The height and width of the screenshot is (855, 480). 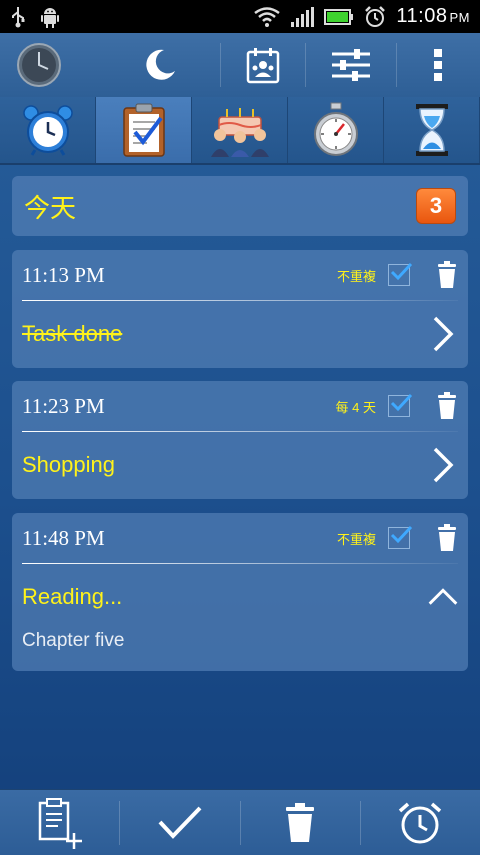 I want to click on app-clock-icon, so click(x=39, y=65).